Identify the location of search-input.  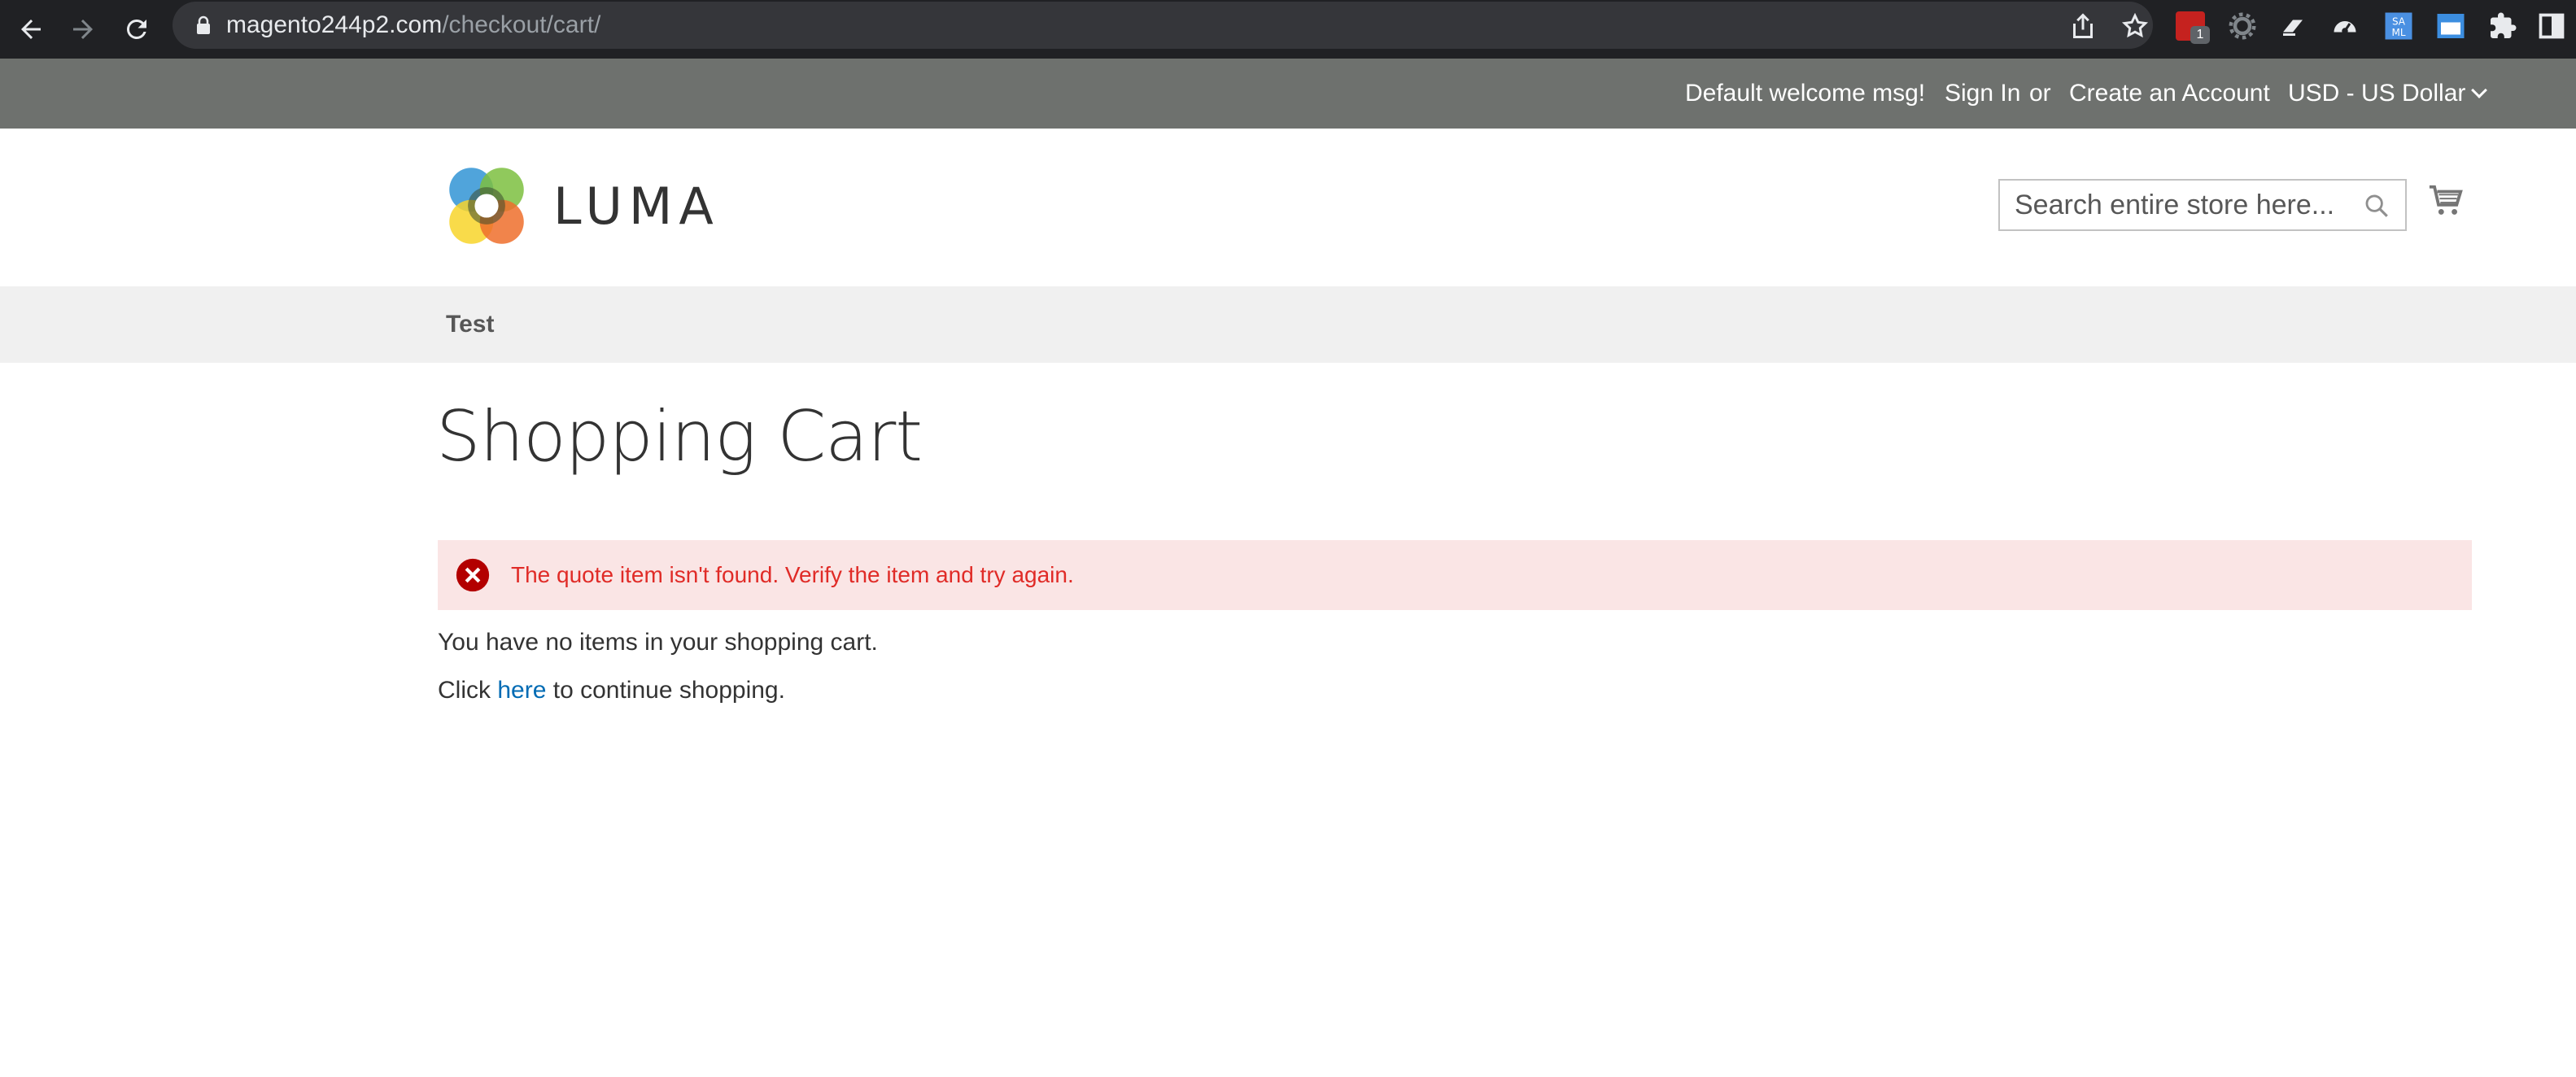
(2179, 205).